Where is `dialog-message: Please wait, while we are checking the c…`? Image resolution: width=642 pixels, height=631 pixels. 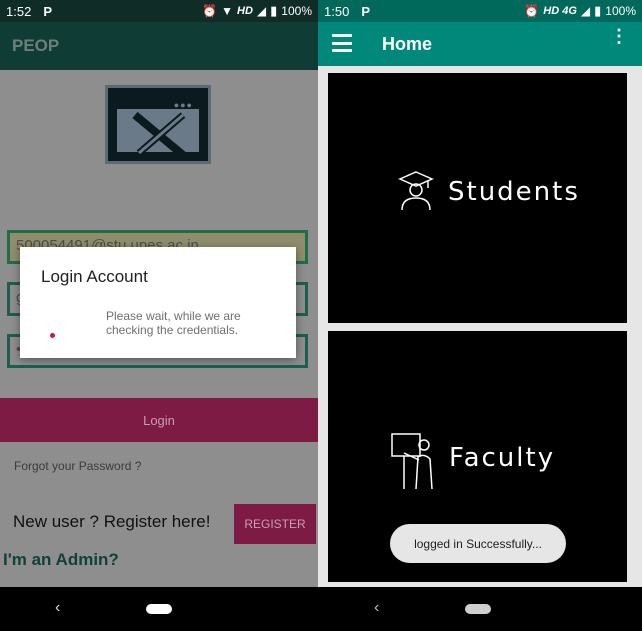 dialog-message: Please wait, while we are checking the c… is located at coordinates (173, 323).